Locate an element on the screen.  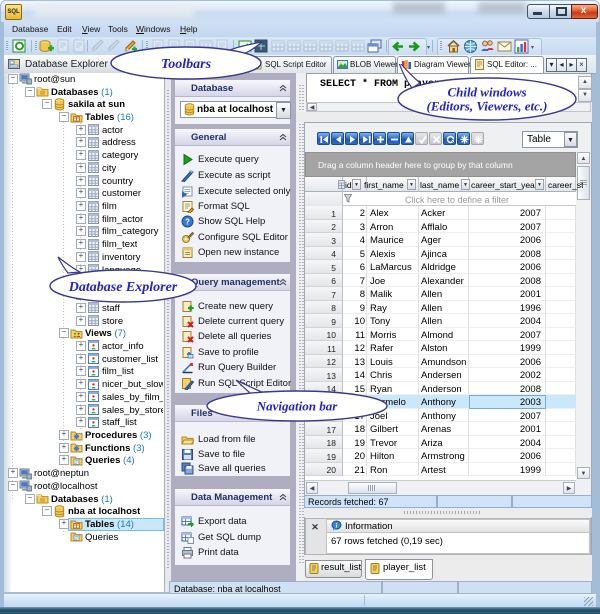
svg-text: Navigation bar is located at coordinates (297, 406).